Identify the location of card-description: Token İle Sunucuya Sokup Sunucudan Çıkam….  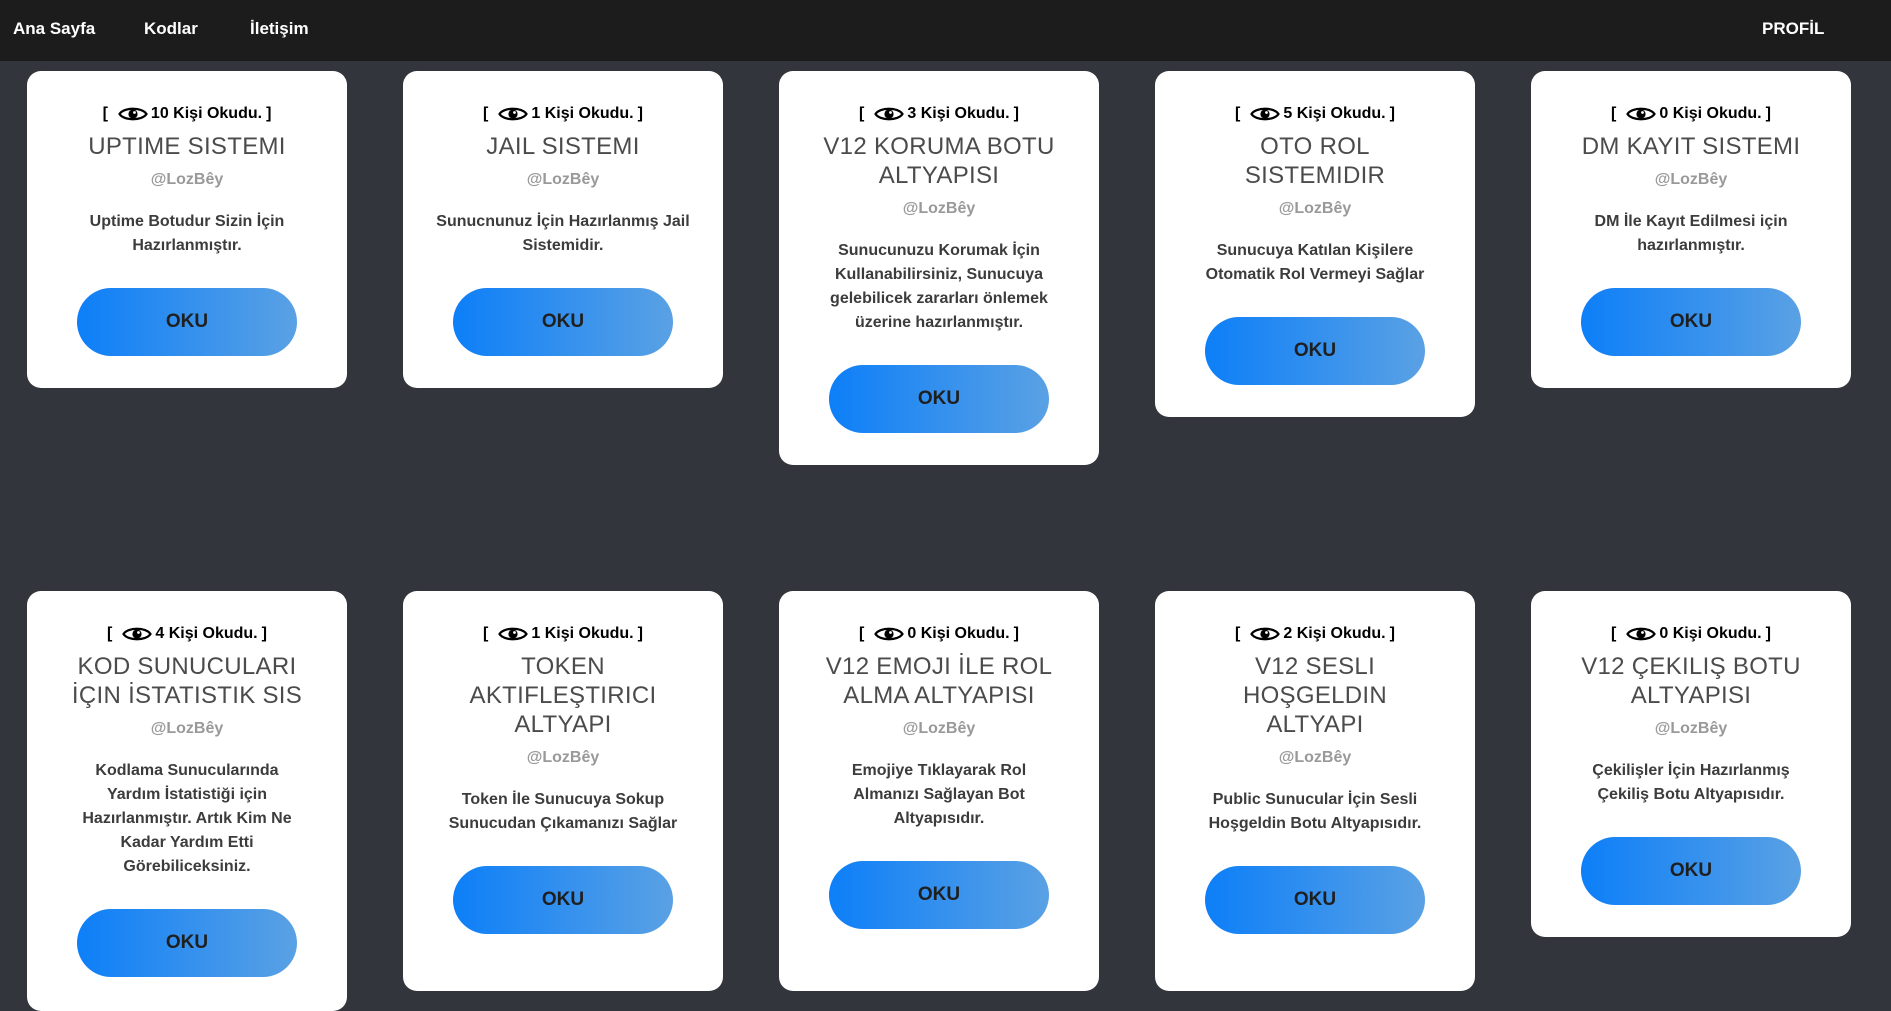
(563, 811).